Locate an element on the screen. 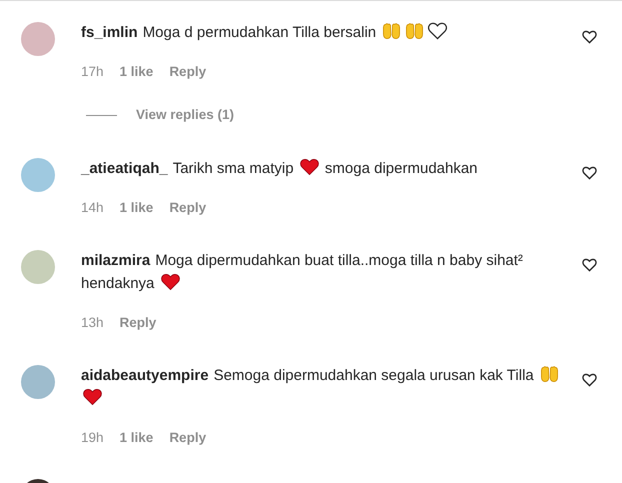  comment-time: 17h is located at coordinates (92, 72).